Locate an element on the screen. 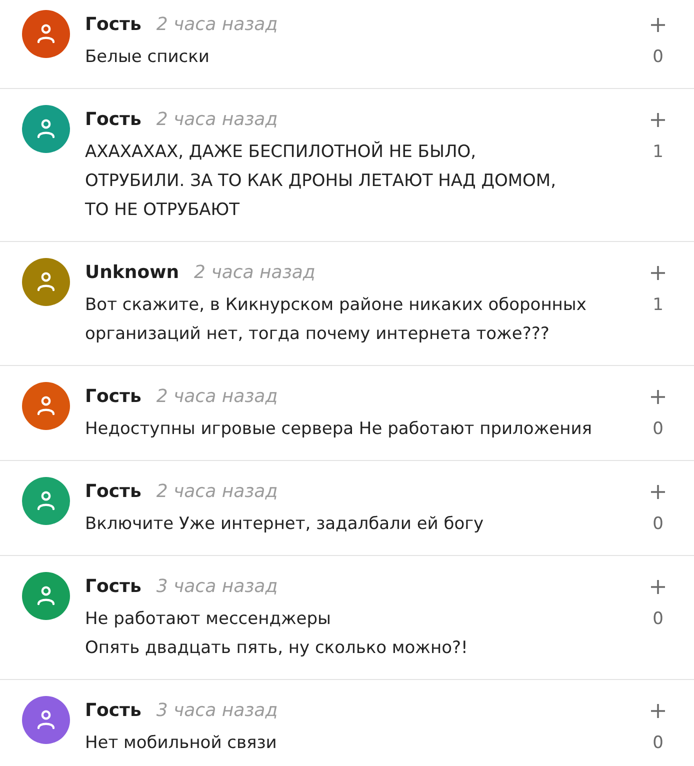  comment-text: Нет мобильной связи is located at coordinates (181, 743).